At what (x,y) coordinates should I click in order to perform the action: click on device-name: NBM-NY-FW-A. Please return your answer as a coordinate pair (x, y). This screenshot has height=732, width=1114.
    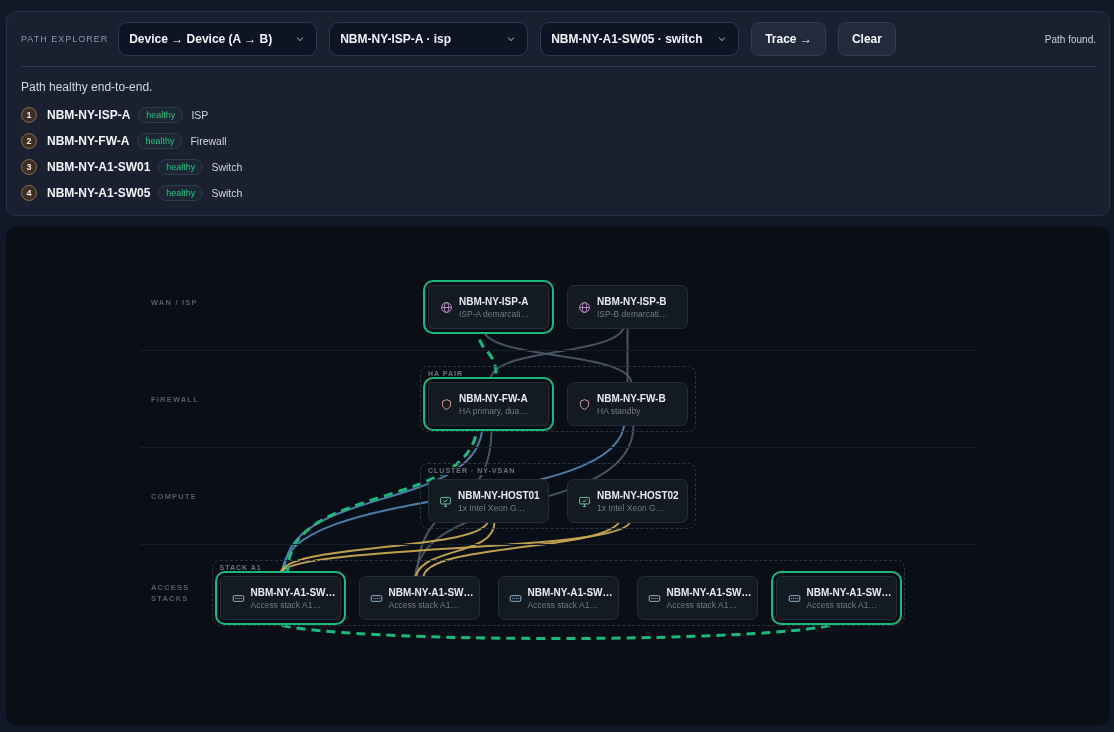
    Looking at the image, I should click on (88, 141).